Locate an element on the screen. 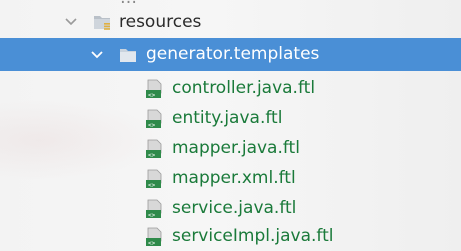 This screenshot has height=251, width=461. tree-row-label: serviceImpl.java.ftl is located at coordinates (253, 236).